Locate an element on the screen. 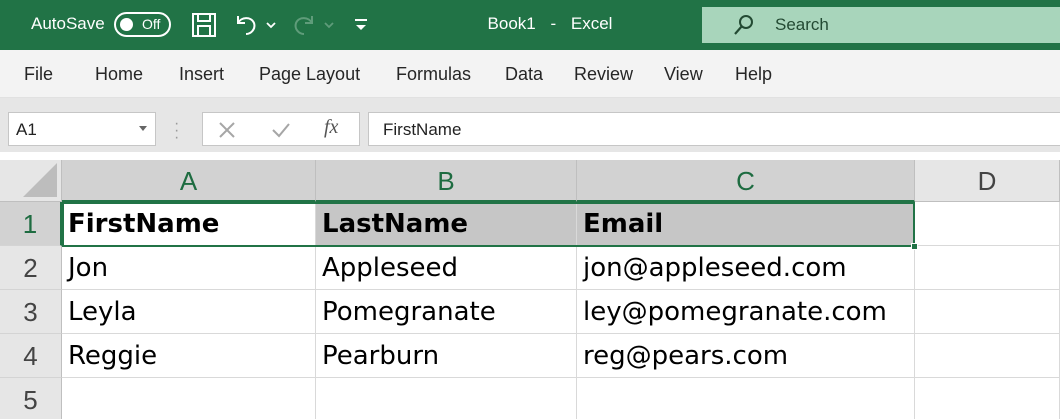 Image resolution: width=1060 pixels, height=419 pixels. column-header-c: C is located at coordinates (746, 181).